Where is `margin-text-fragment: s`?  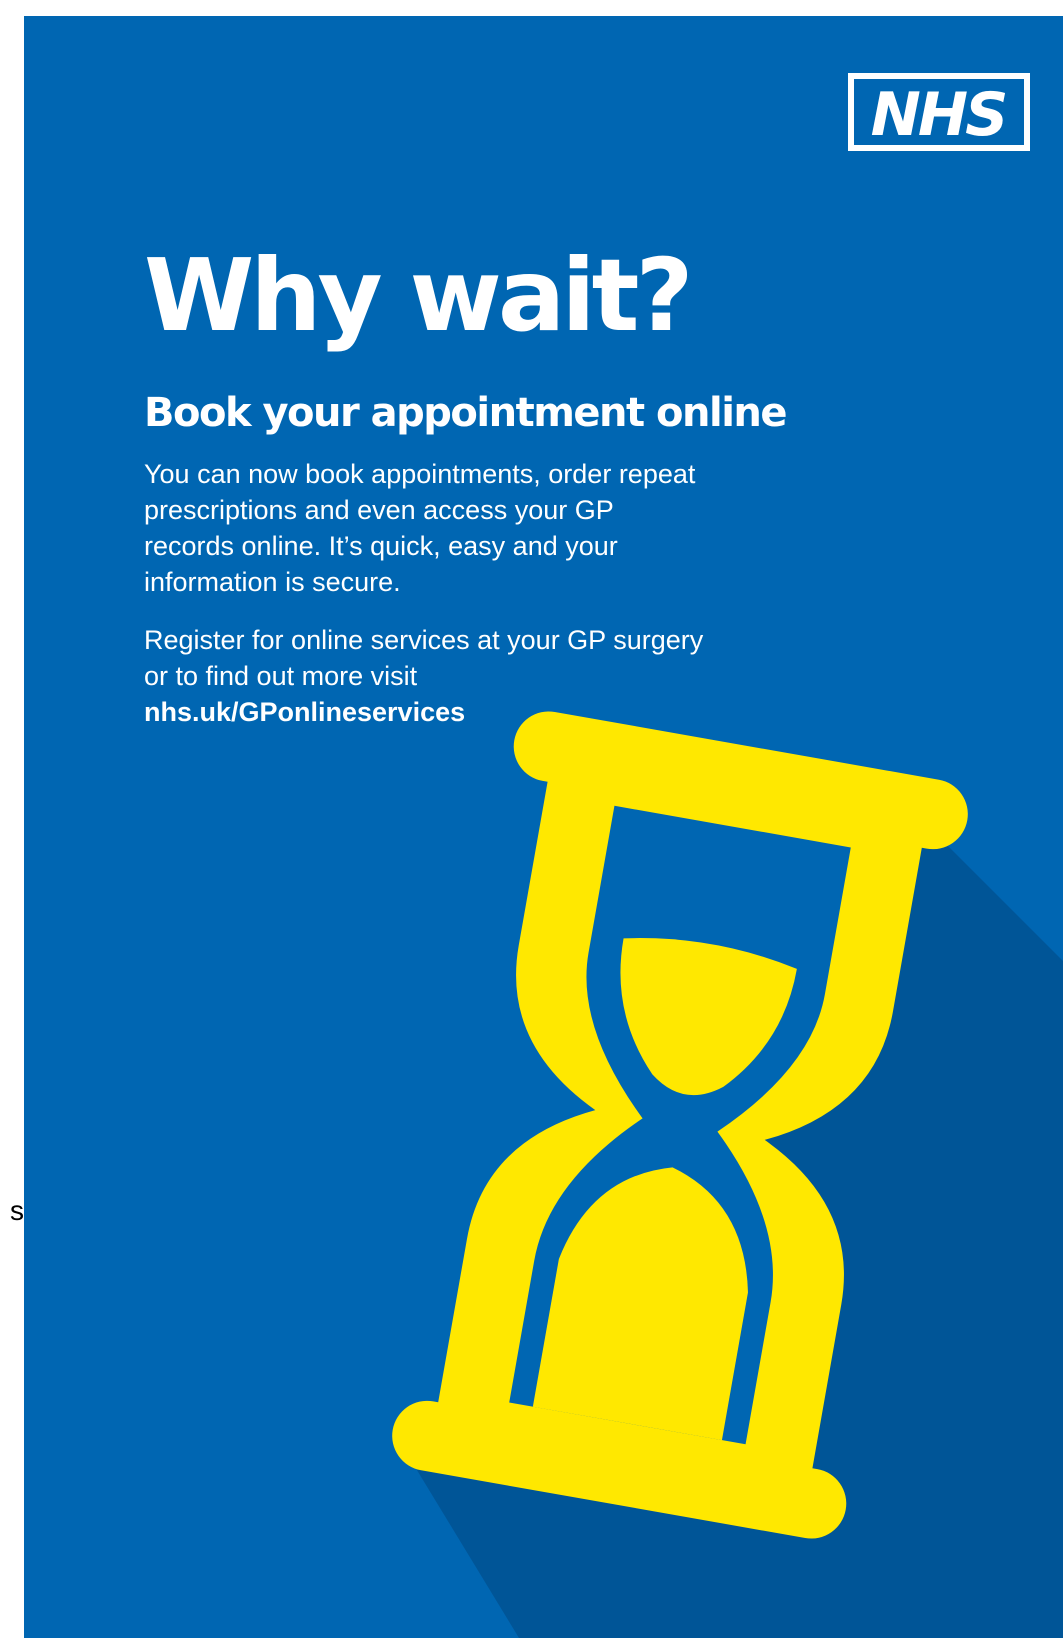 margin-text-fragment: s is located at coordinates (17, 1211).